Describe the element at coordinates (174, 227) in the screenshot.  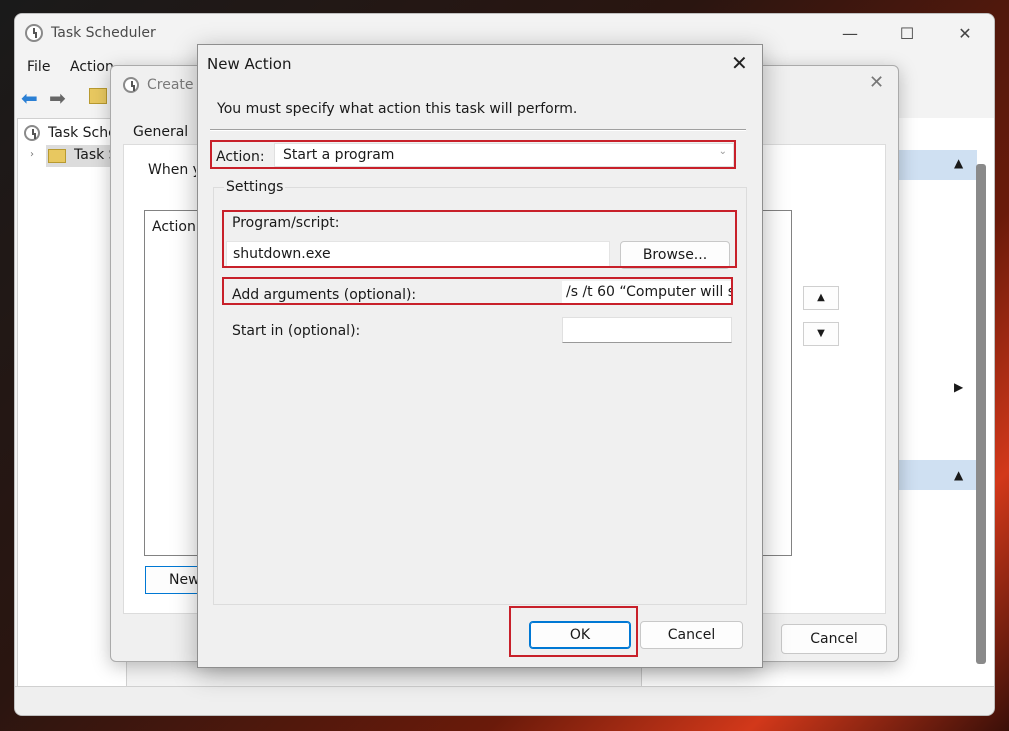
I see `actions-list-header: Action` at that location.